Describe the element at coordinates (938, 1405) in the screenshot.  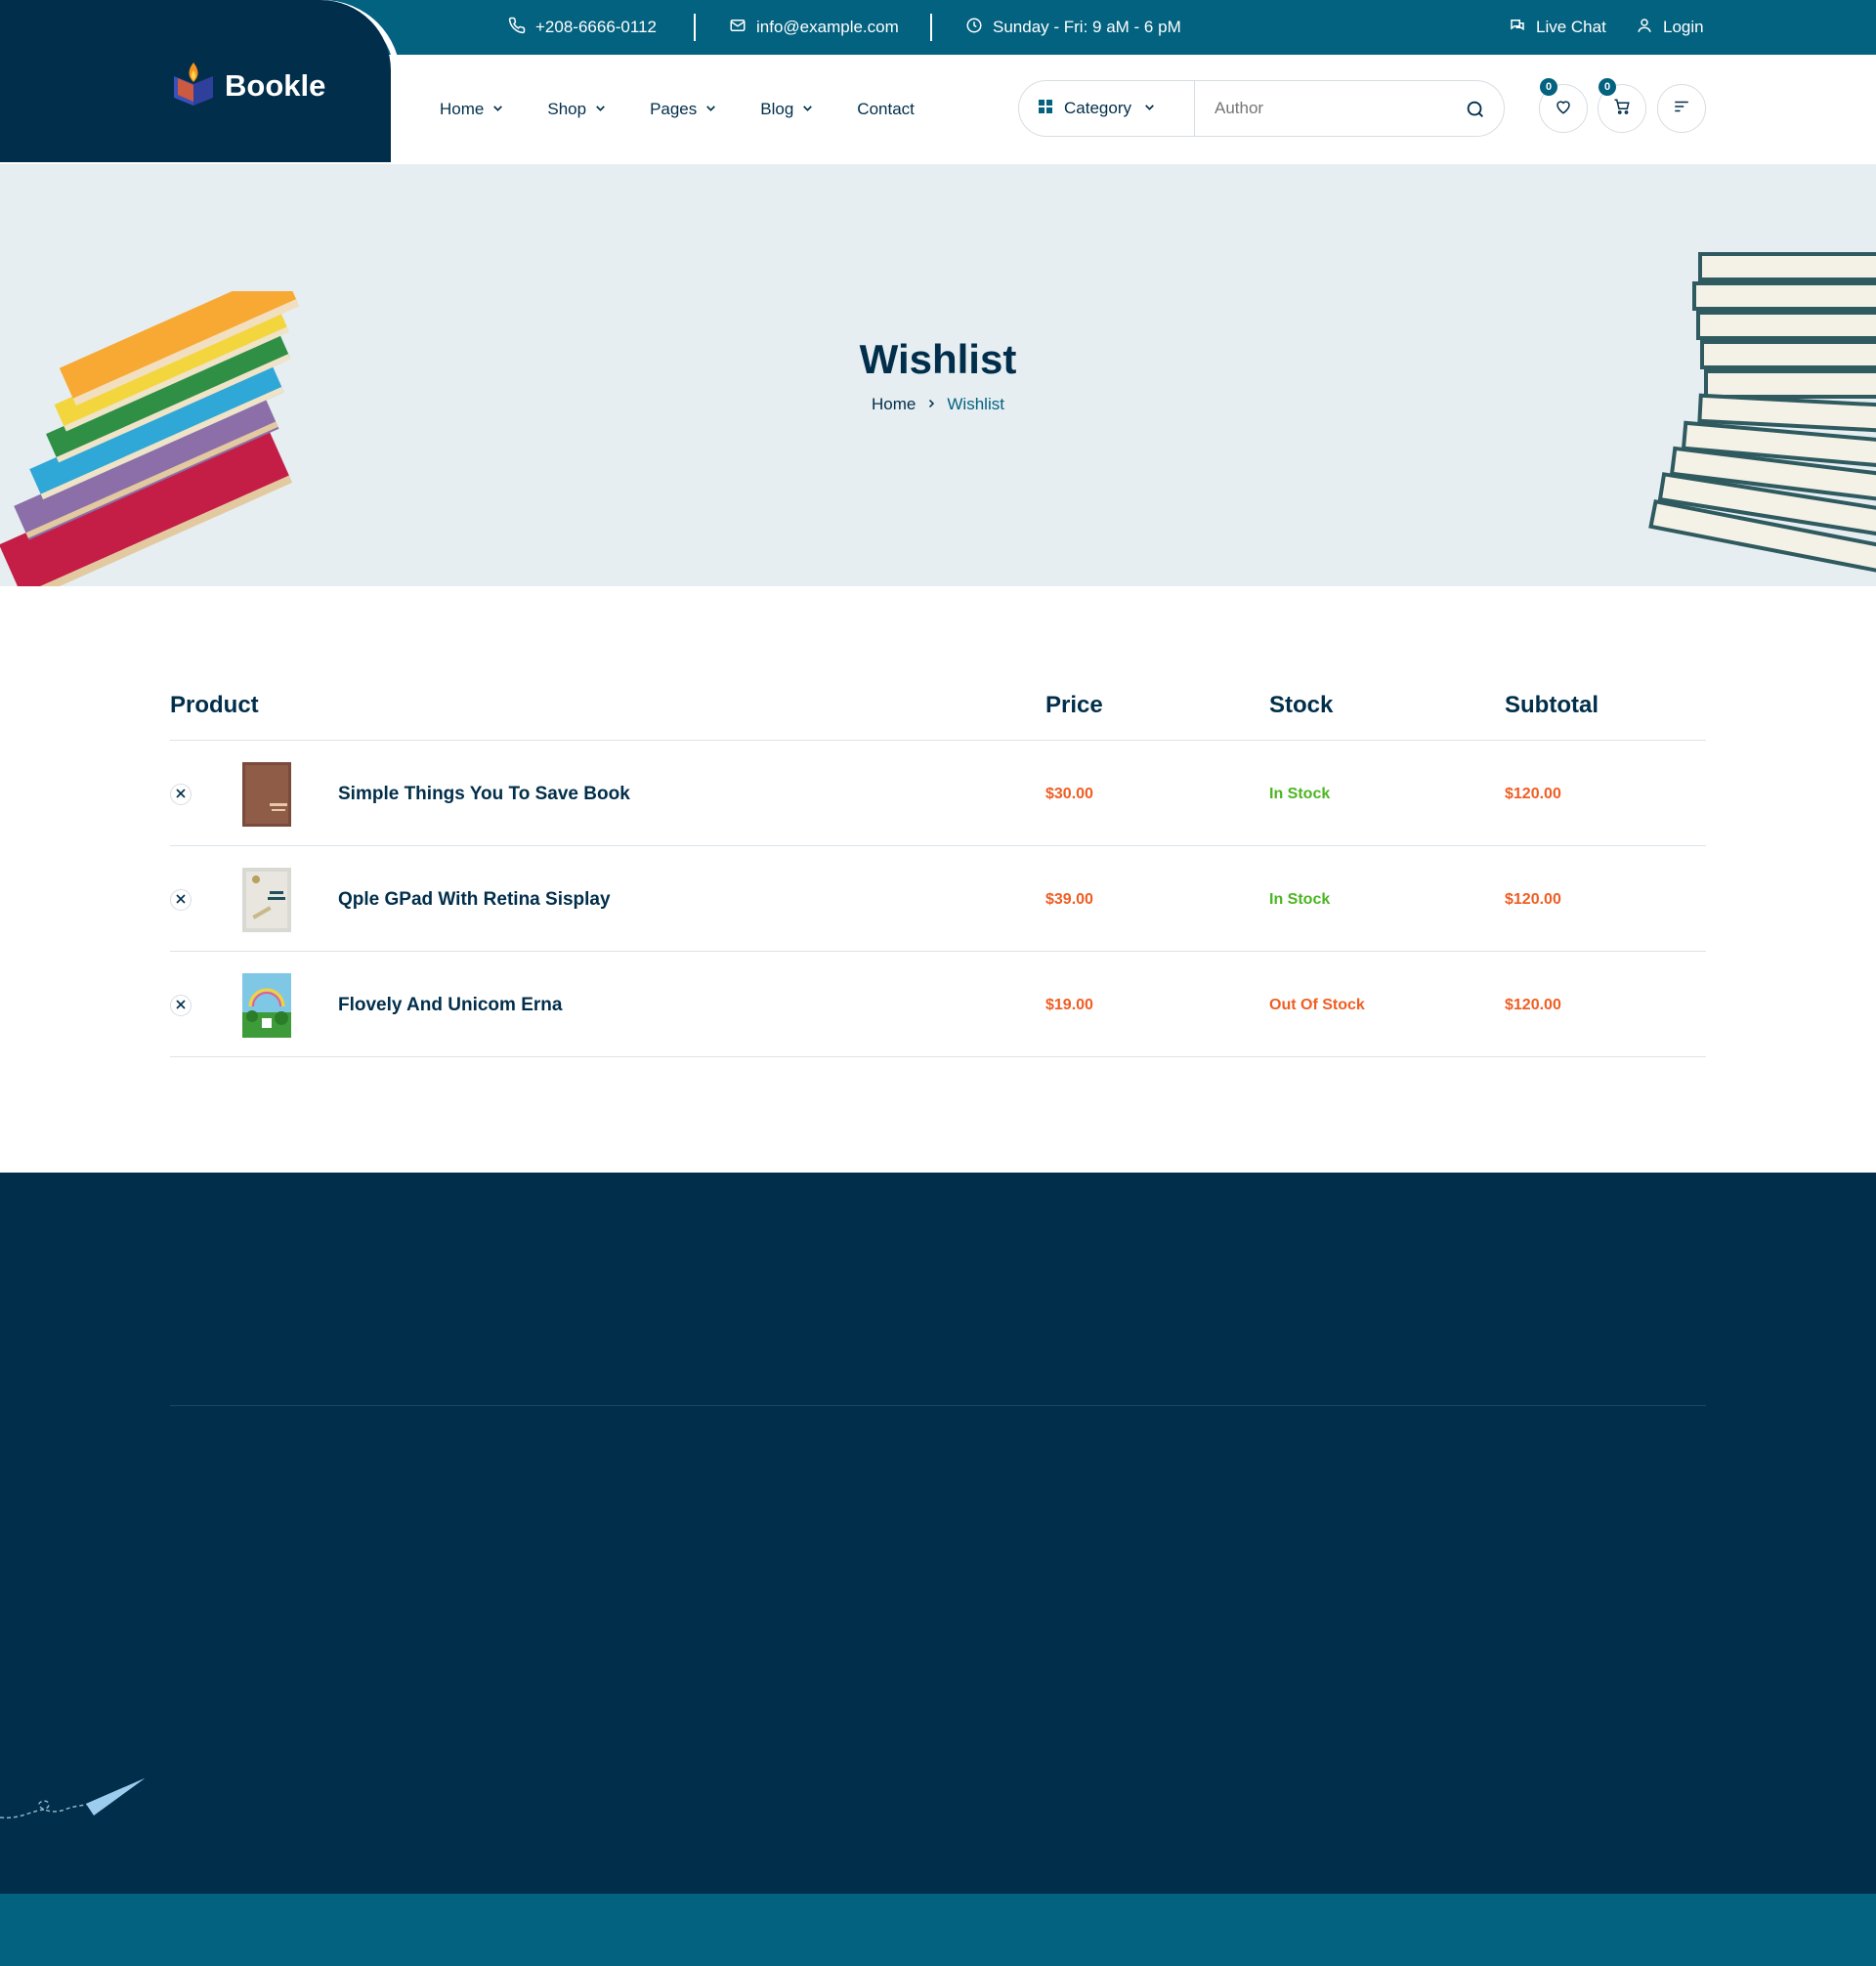
I see `footer-divider` at that location.